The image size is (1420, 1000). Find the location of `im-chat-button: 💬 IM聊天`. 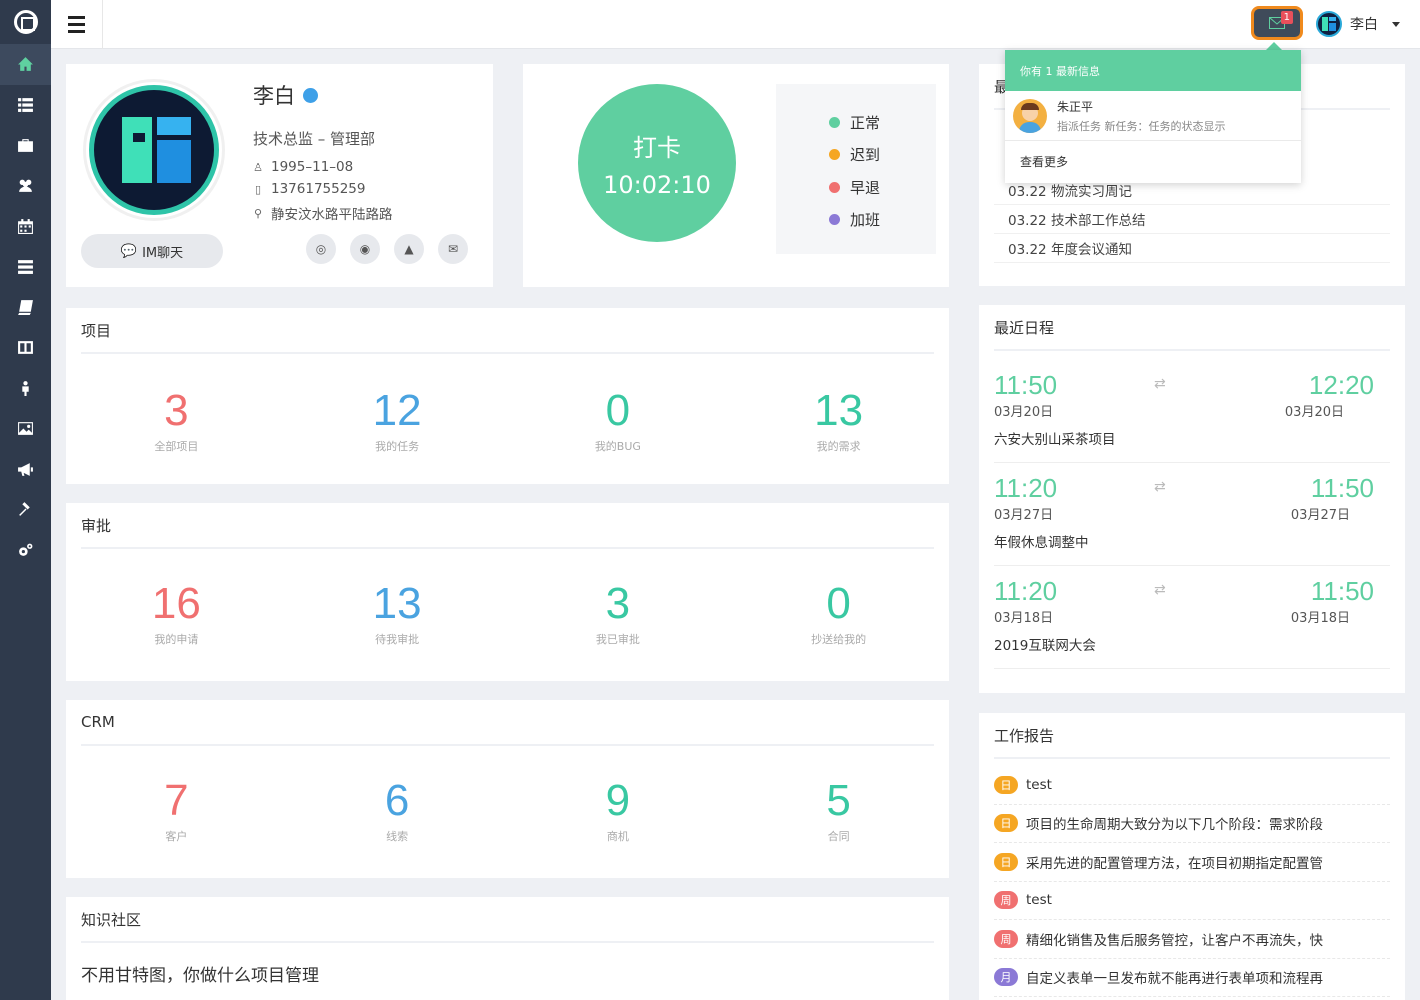

im-chat-button: 💬 IM聊天 is located at coordinates (152, 251).